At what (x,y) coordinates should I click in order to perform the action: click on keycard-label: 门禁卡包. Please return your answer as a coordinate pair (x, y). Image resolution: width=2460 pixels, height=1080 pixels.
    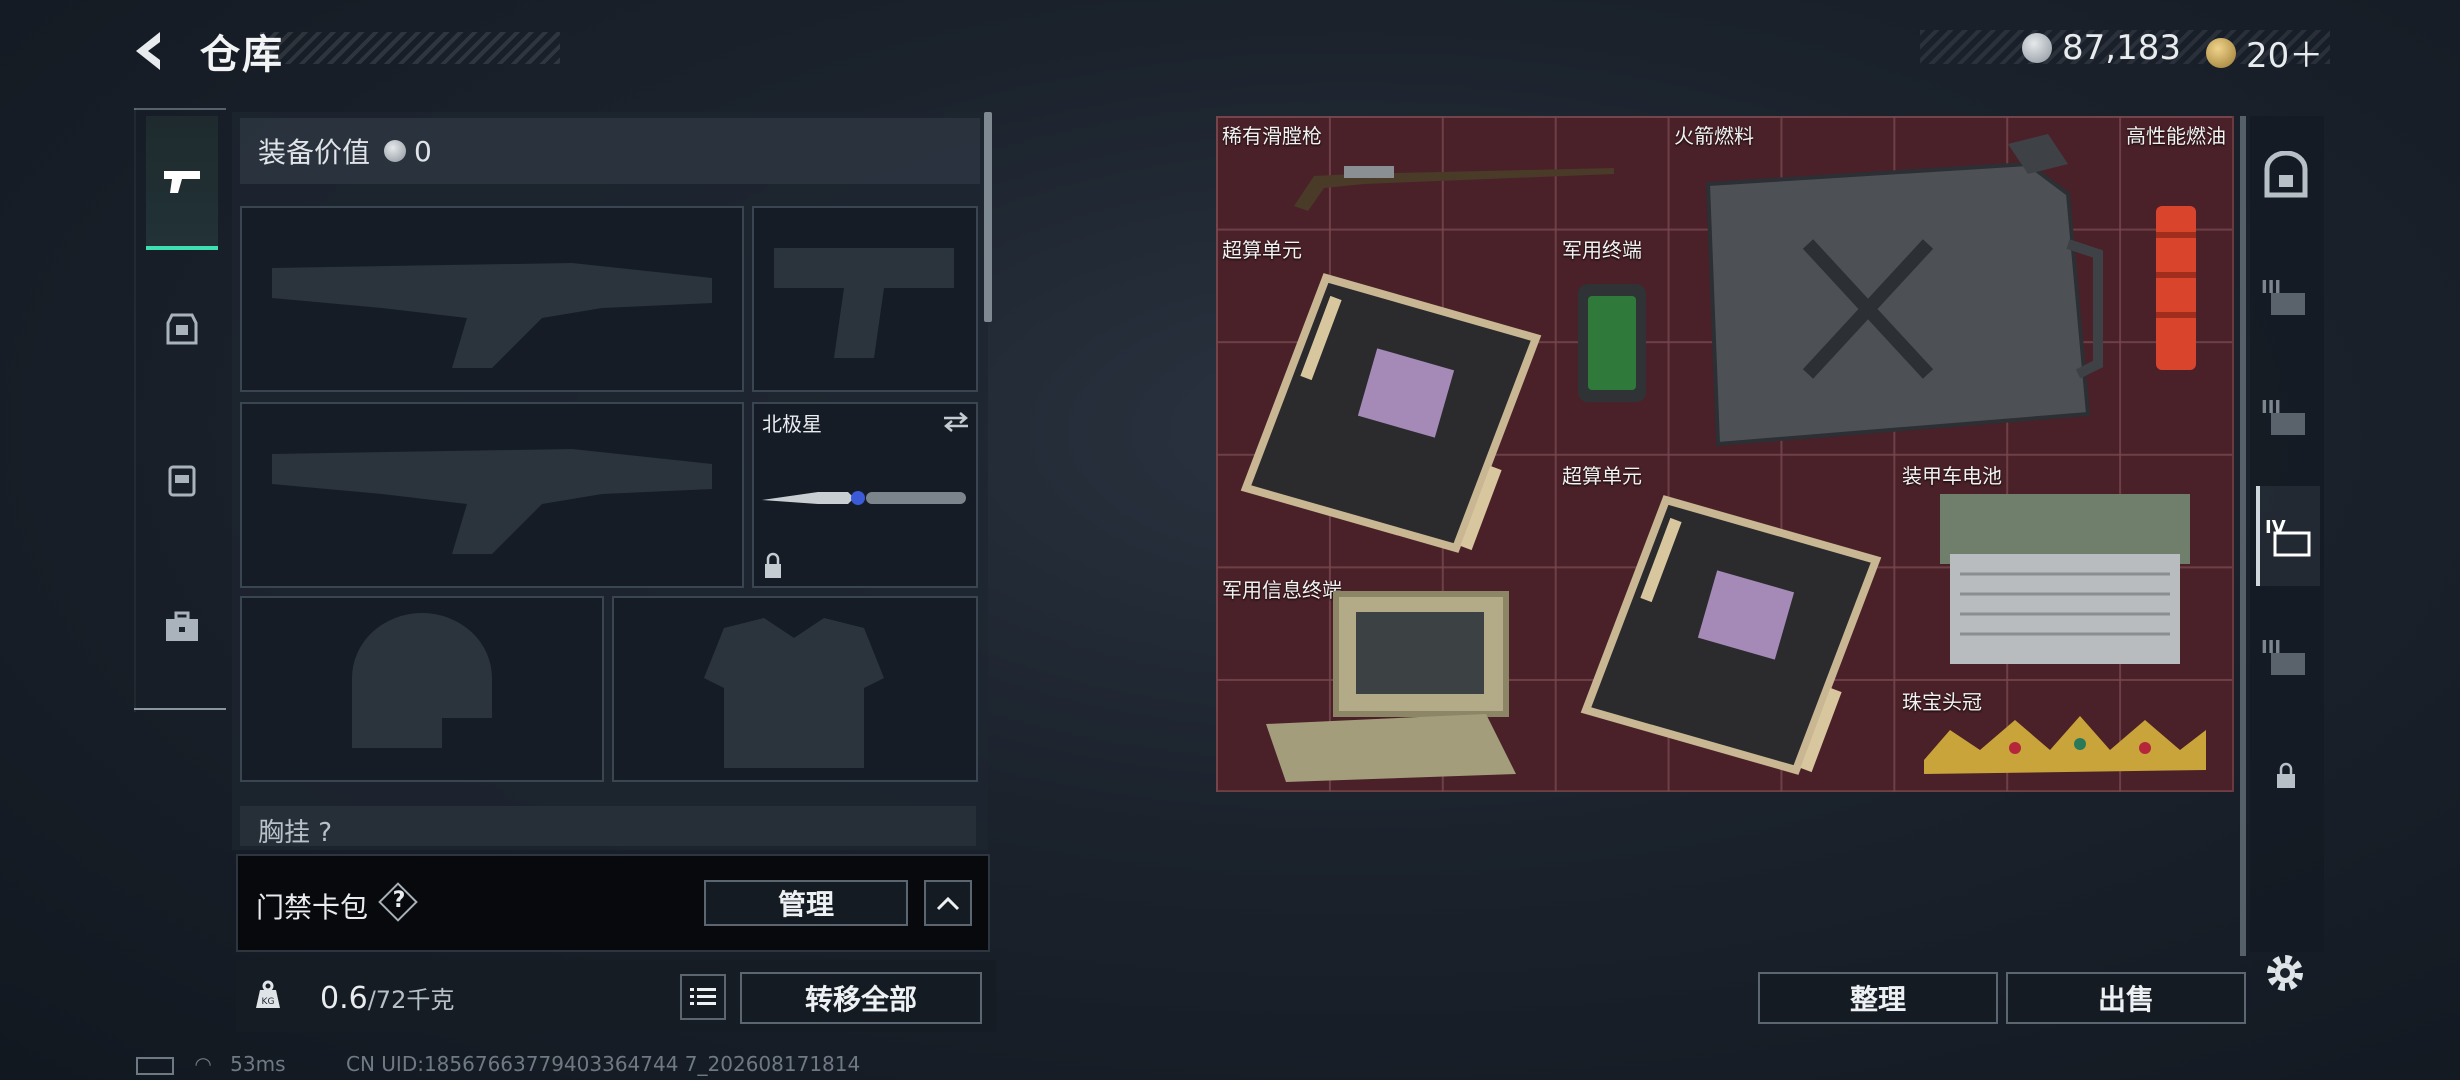
    Looking at the image, I should click on (312, 907).